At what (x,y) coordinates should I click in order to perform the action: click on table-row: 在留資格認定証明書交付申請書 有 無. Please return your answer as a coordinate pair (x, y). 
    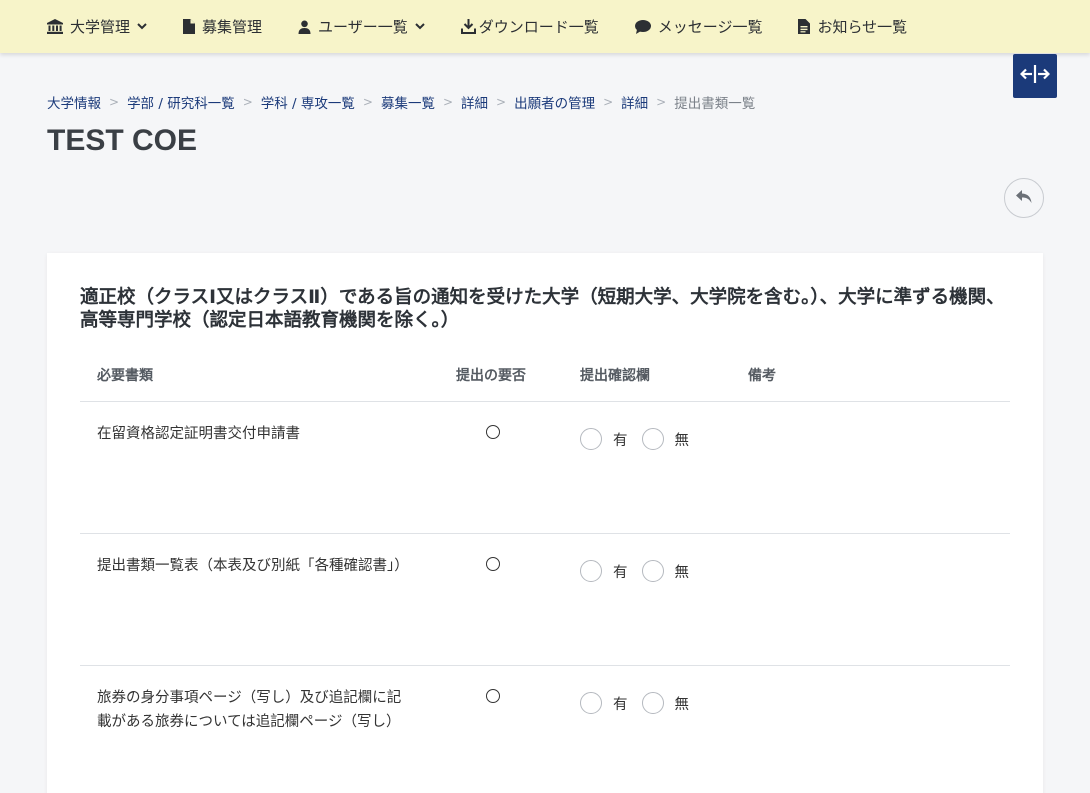
    Looking at the image, I should click on (545, 468).